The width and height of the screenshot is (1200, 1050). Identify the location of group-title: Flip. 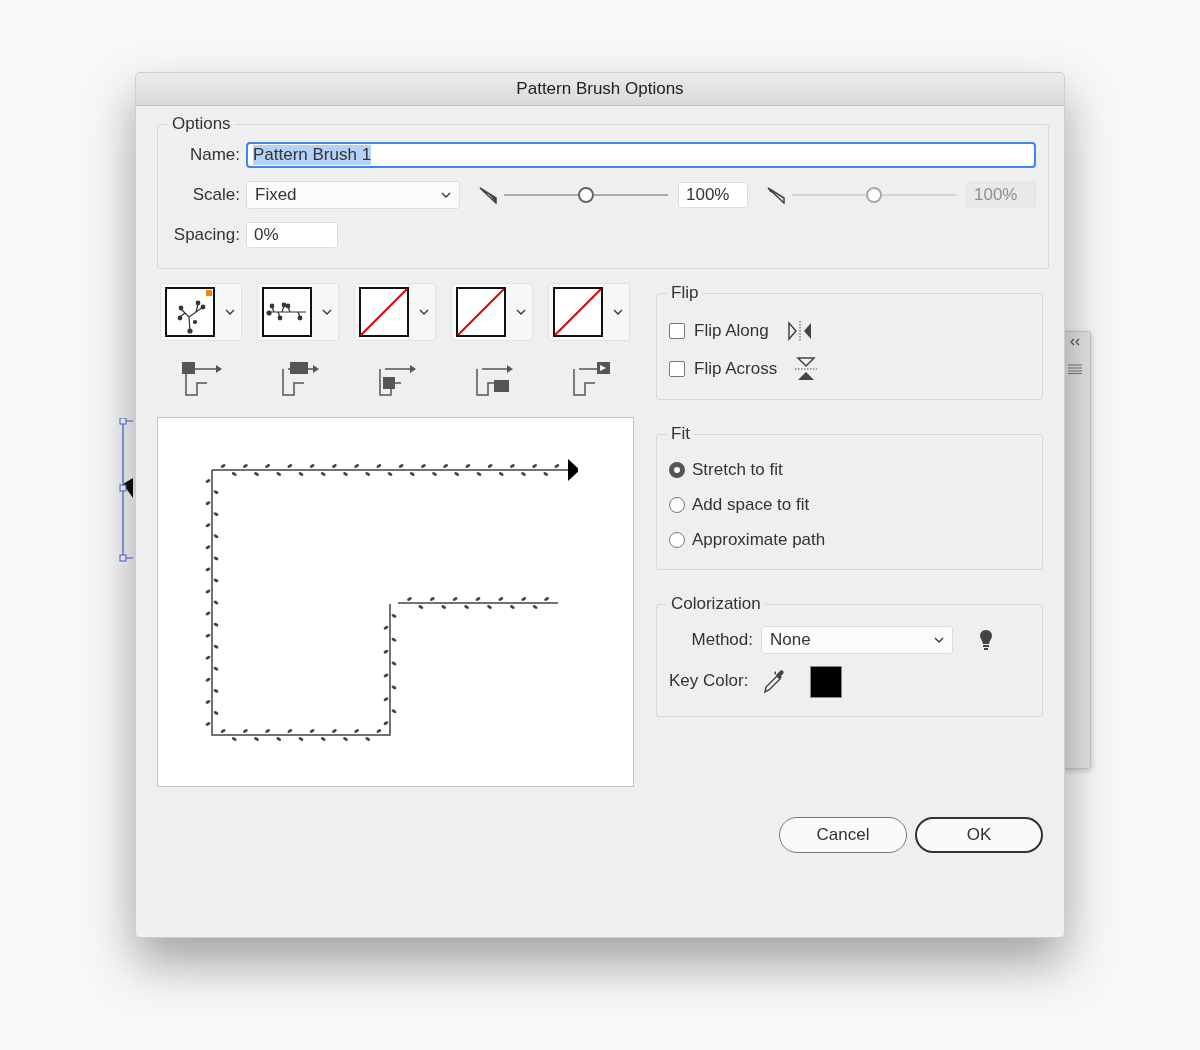
(685, 293).